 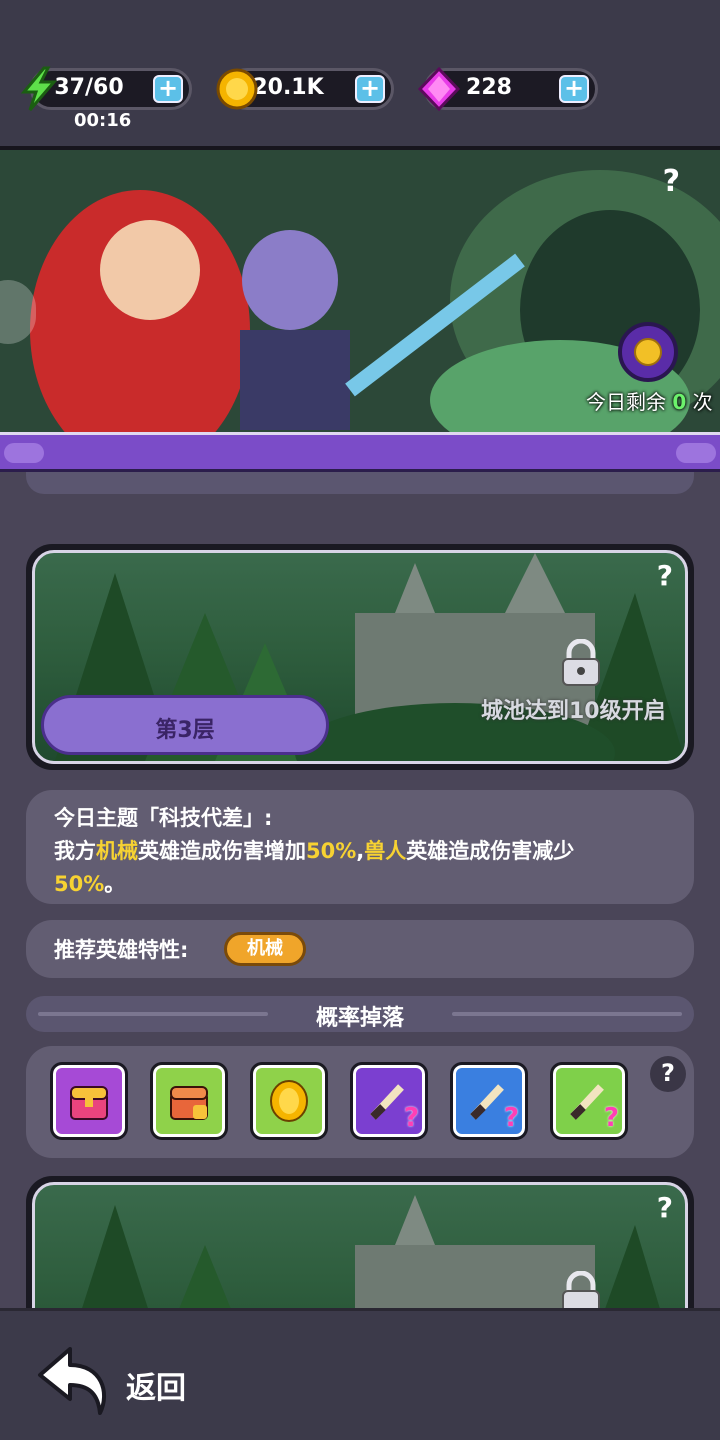 What do you see at coordinates (665, 1207) in the screenshot?
I see `next-floor-help-button: ?` at bounding box center [665, 1207].